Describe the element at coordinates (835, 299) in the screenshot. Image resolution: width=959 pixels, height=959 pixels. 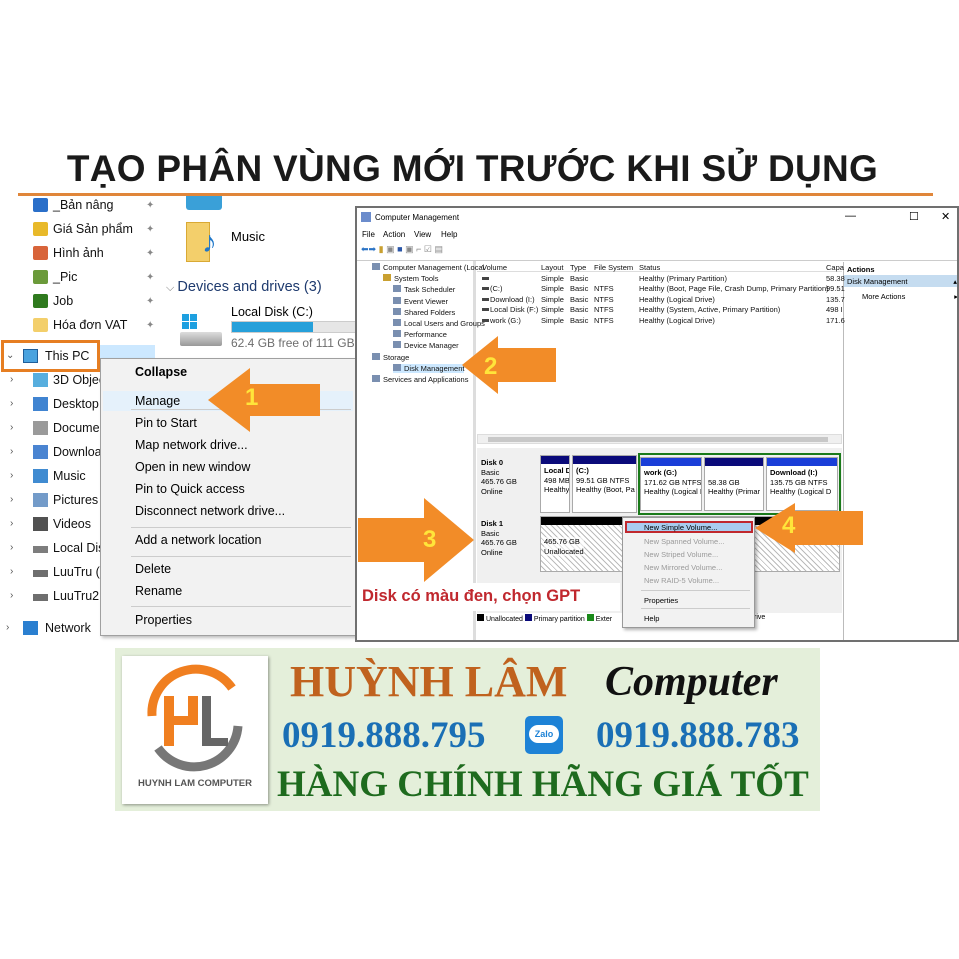
I see `volume-cell: 135.7` at that location.